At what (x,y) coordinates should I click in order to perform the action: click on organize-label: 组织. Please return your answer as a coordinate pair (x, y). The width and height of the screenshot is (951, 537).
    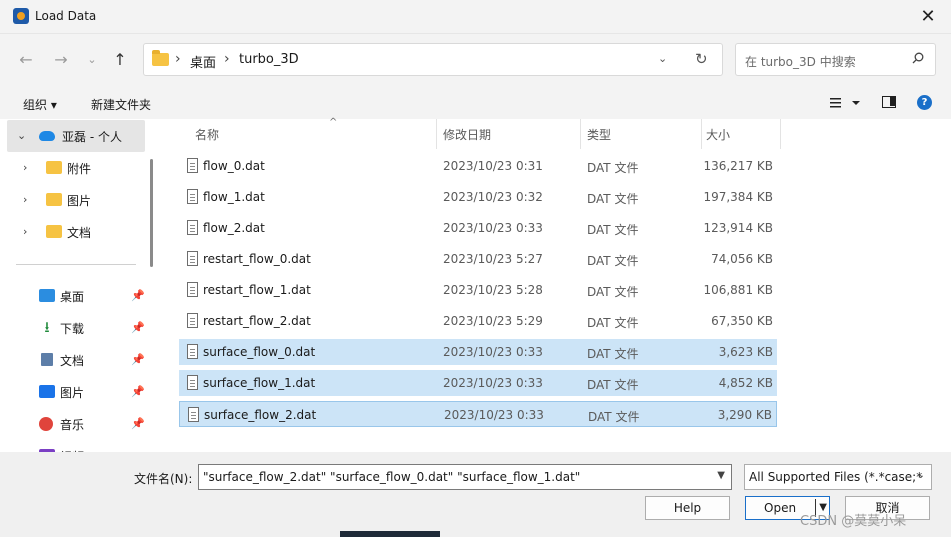
    Looking at the image, I should click on (35, 105).